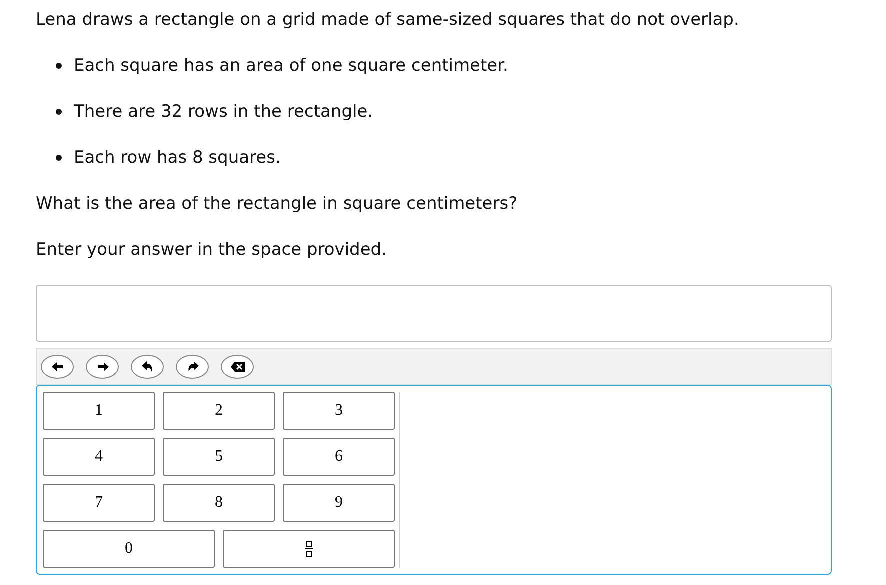  I want to click on right-arrow-button, so click(102, 366).